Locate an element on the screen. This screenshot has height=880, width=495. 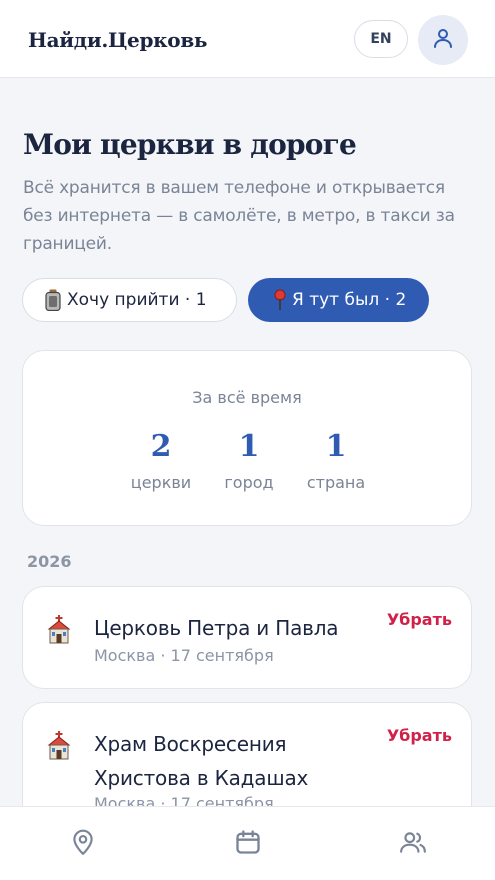
bag-icon is located at coordinates (53, 300).